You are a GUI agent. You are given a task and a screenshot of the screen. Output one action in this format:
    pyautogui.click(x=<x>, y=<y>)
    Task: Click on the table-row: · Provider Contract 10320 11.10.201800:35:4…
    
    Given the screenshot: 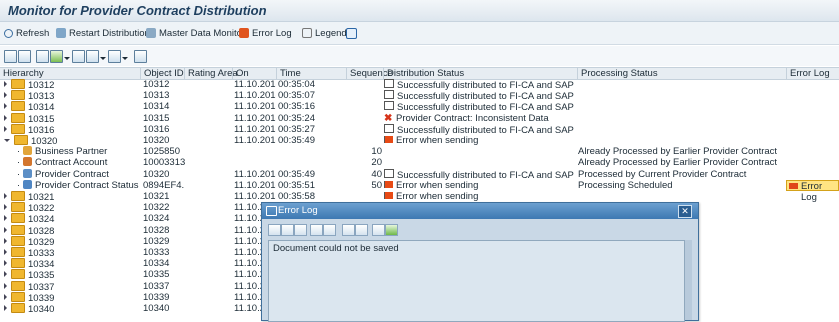 What is the action you would take?
    pyautogui.click(x=419, y=174)
    